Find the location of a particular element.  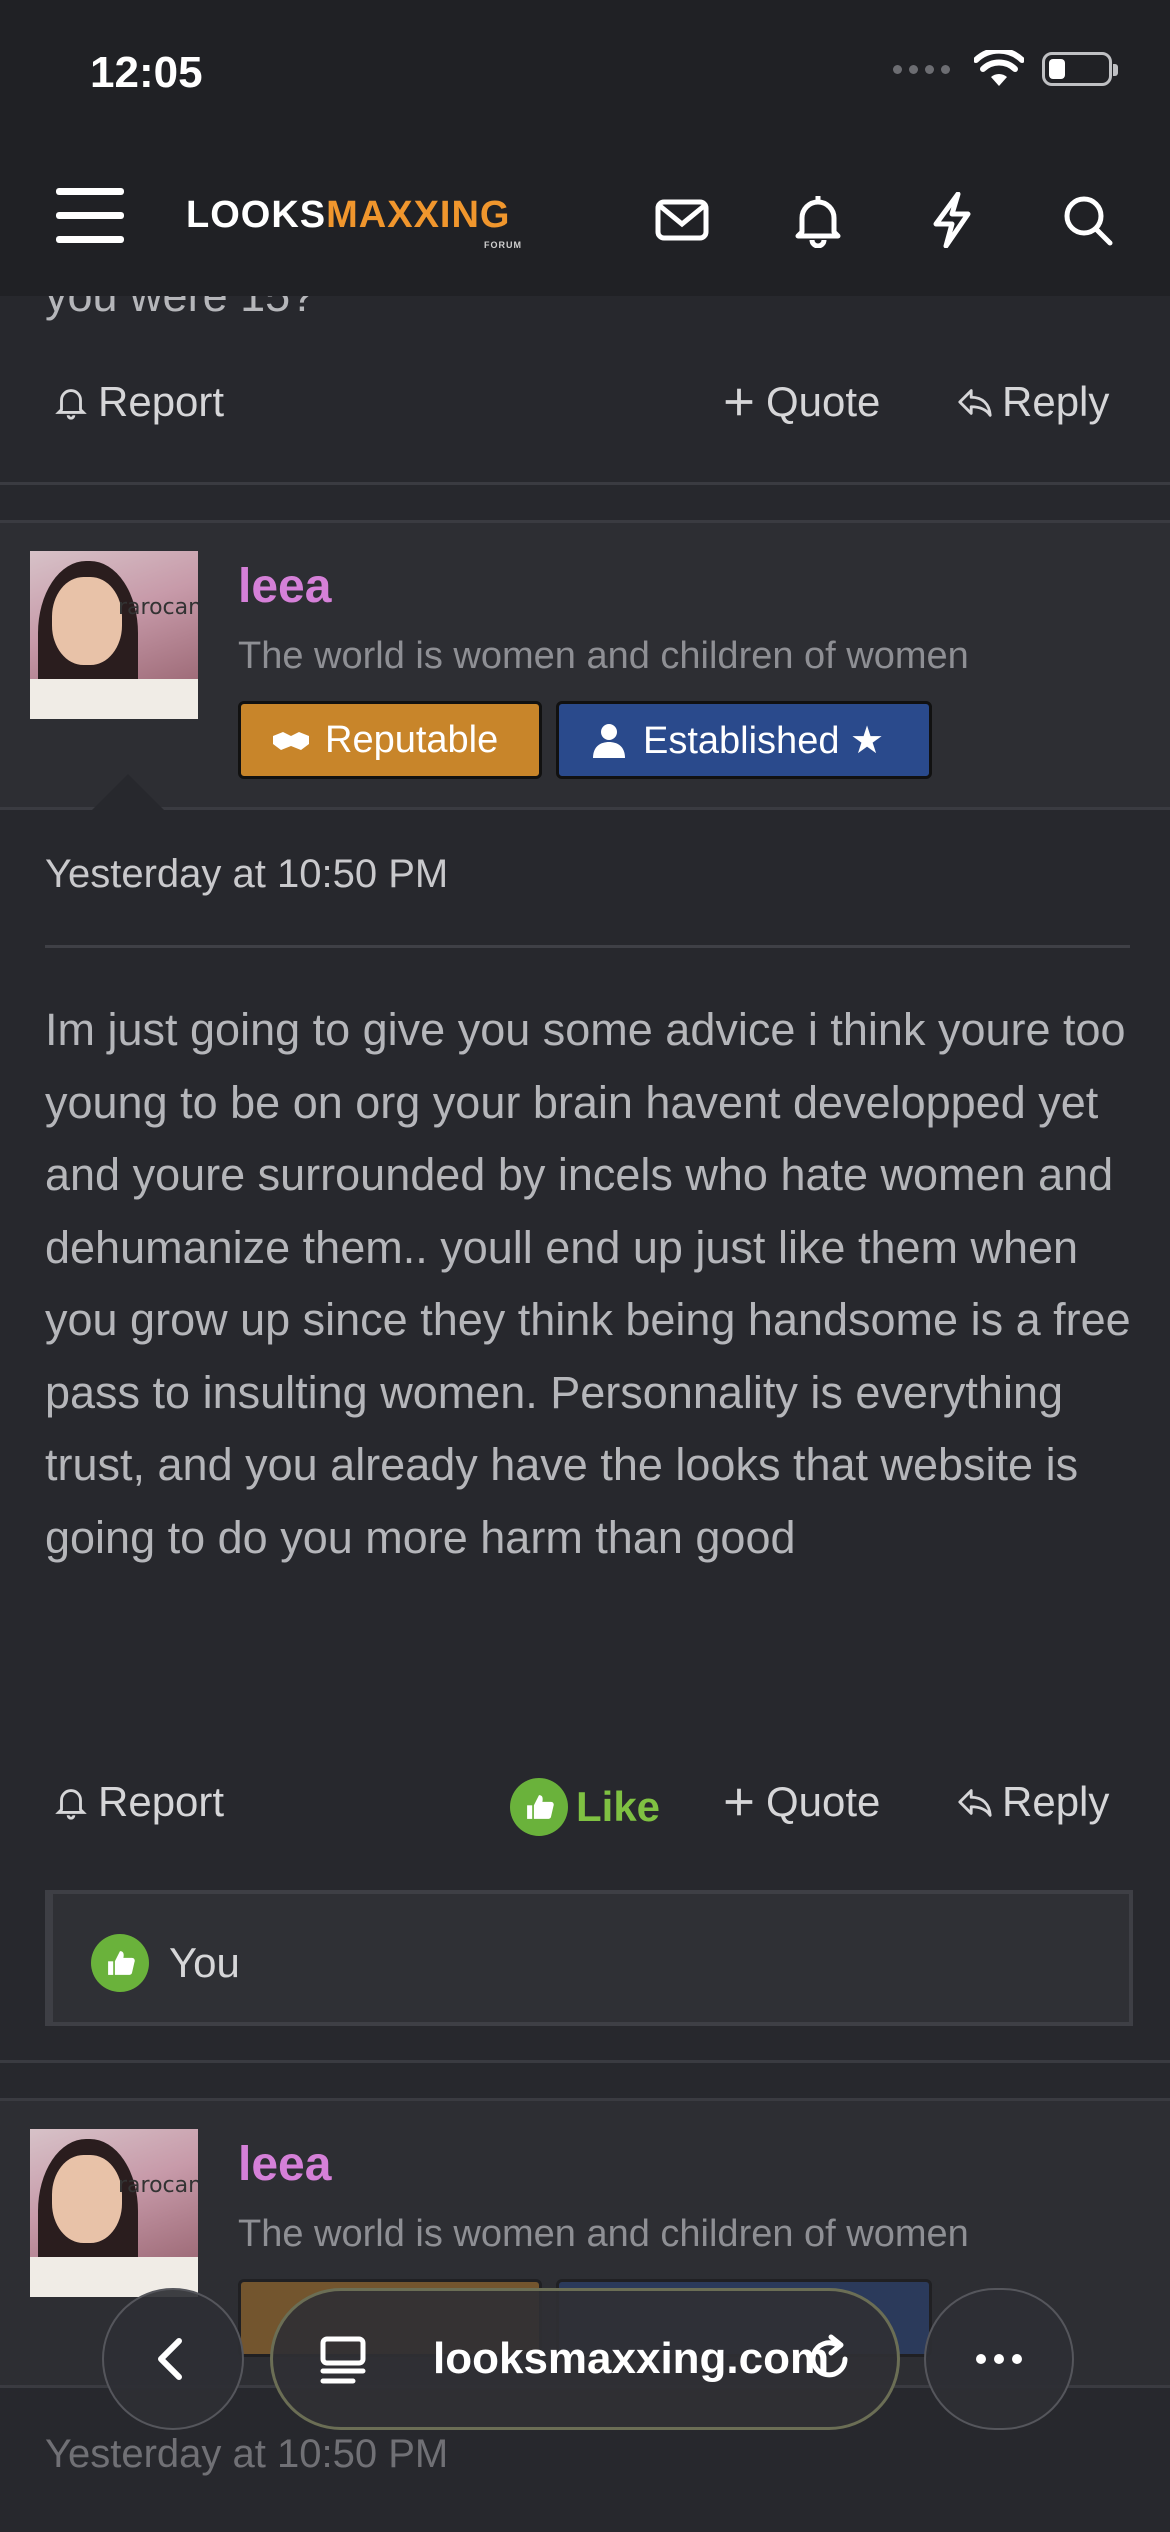

reactions-label: You is located at coordinates (204, 1962).